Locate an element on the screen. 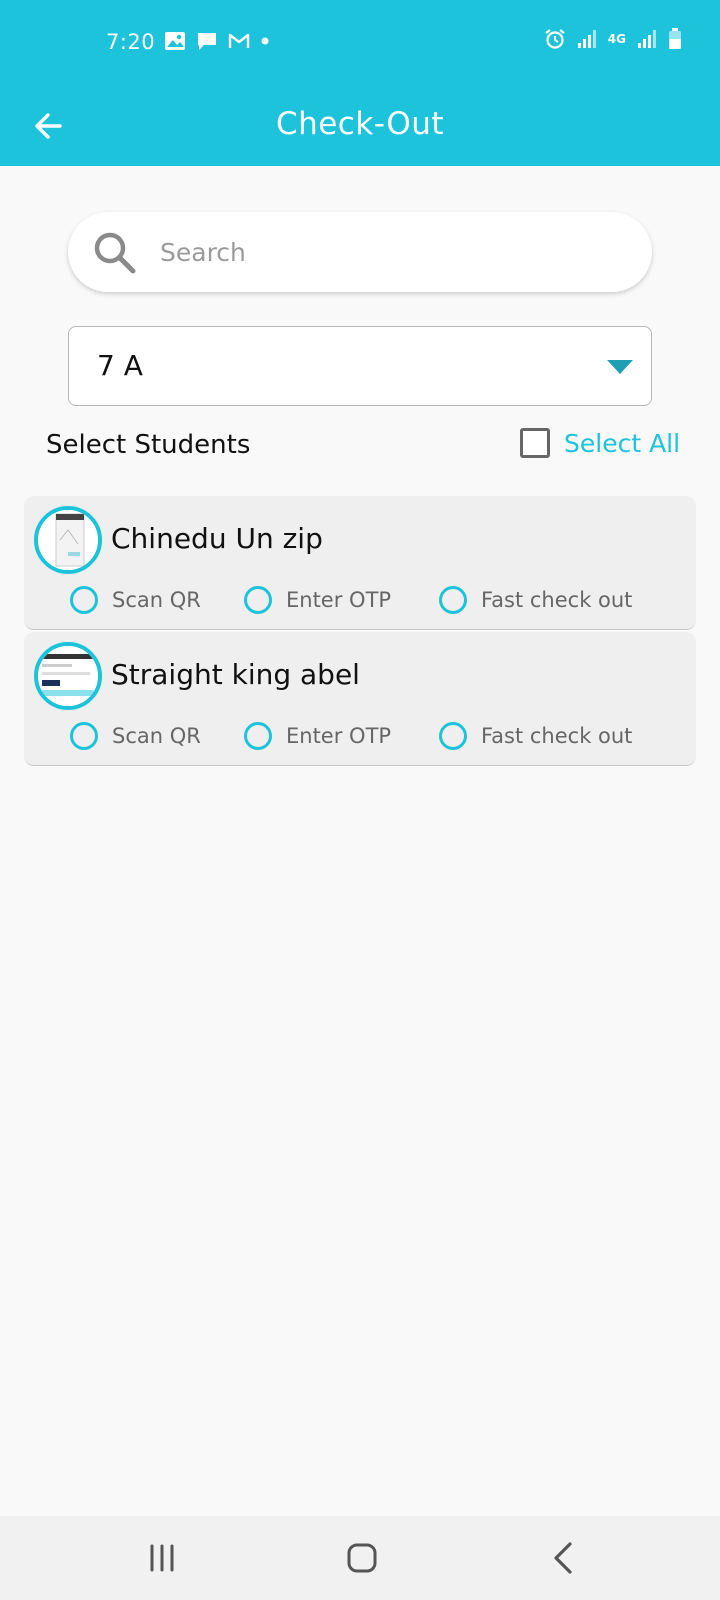 Image resolution: width=720 pixels, height=1600 pixels. student-name: Straight king abel is located at coordinates (235, 674).